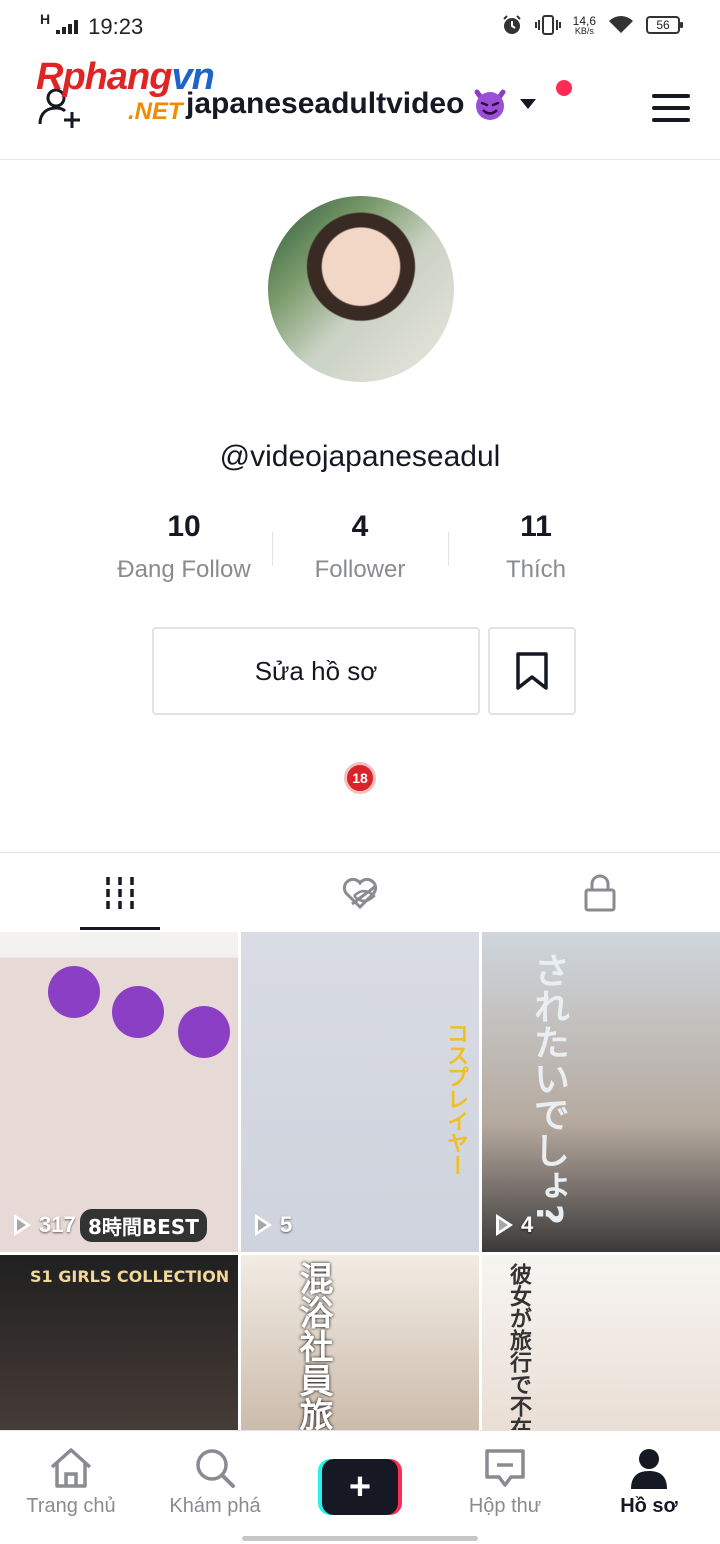  What do you see at coordinates (601, 1092) in the screenshot?
I see `video-tile: されたいでしょ? 4` at bounding box center [601, 1092].